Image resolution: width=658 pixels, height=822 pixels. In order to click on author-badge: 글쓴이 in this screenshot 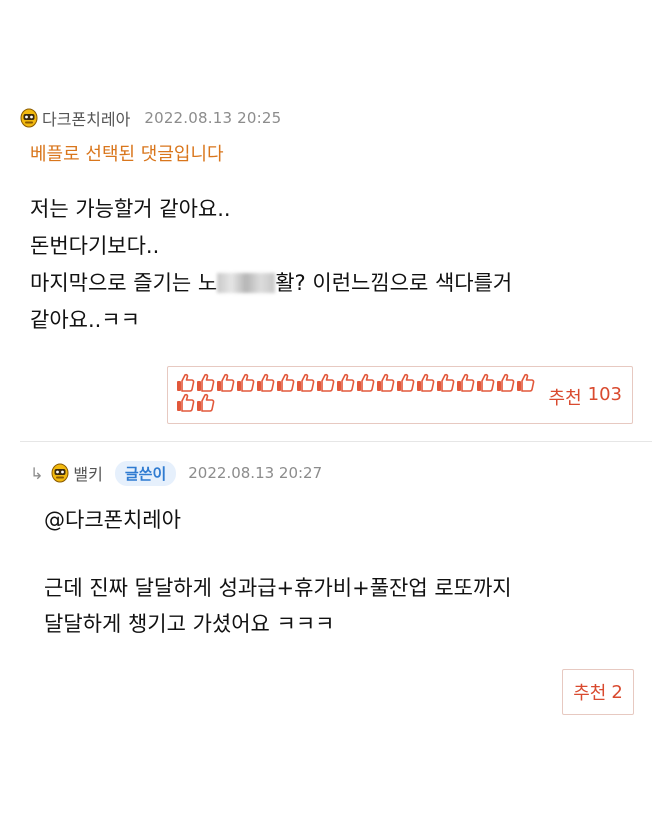, I will do `click(145, 473)`.